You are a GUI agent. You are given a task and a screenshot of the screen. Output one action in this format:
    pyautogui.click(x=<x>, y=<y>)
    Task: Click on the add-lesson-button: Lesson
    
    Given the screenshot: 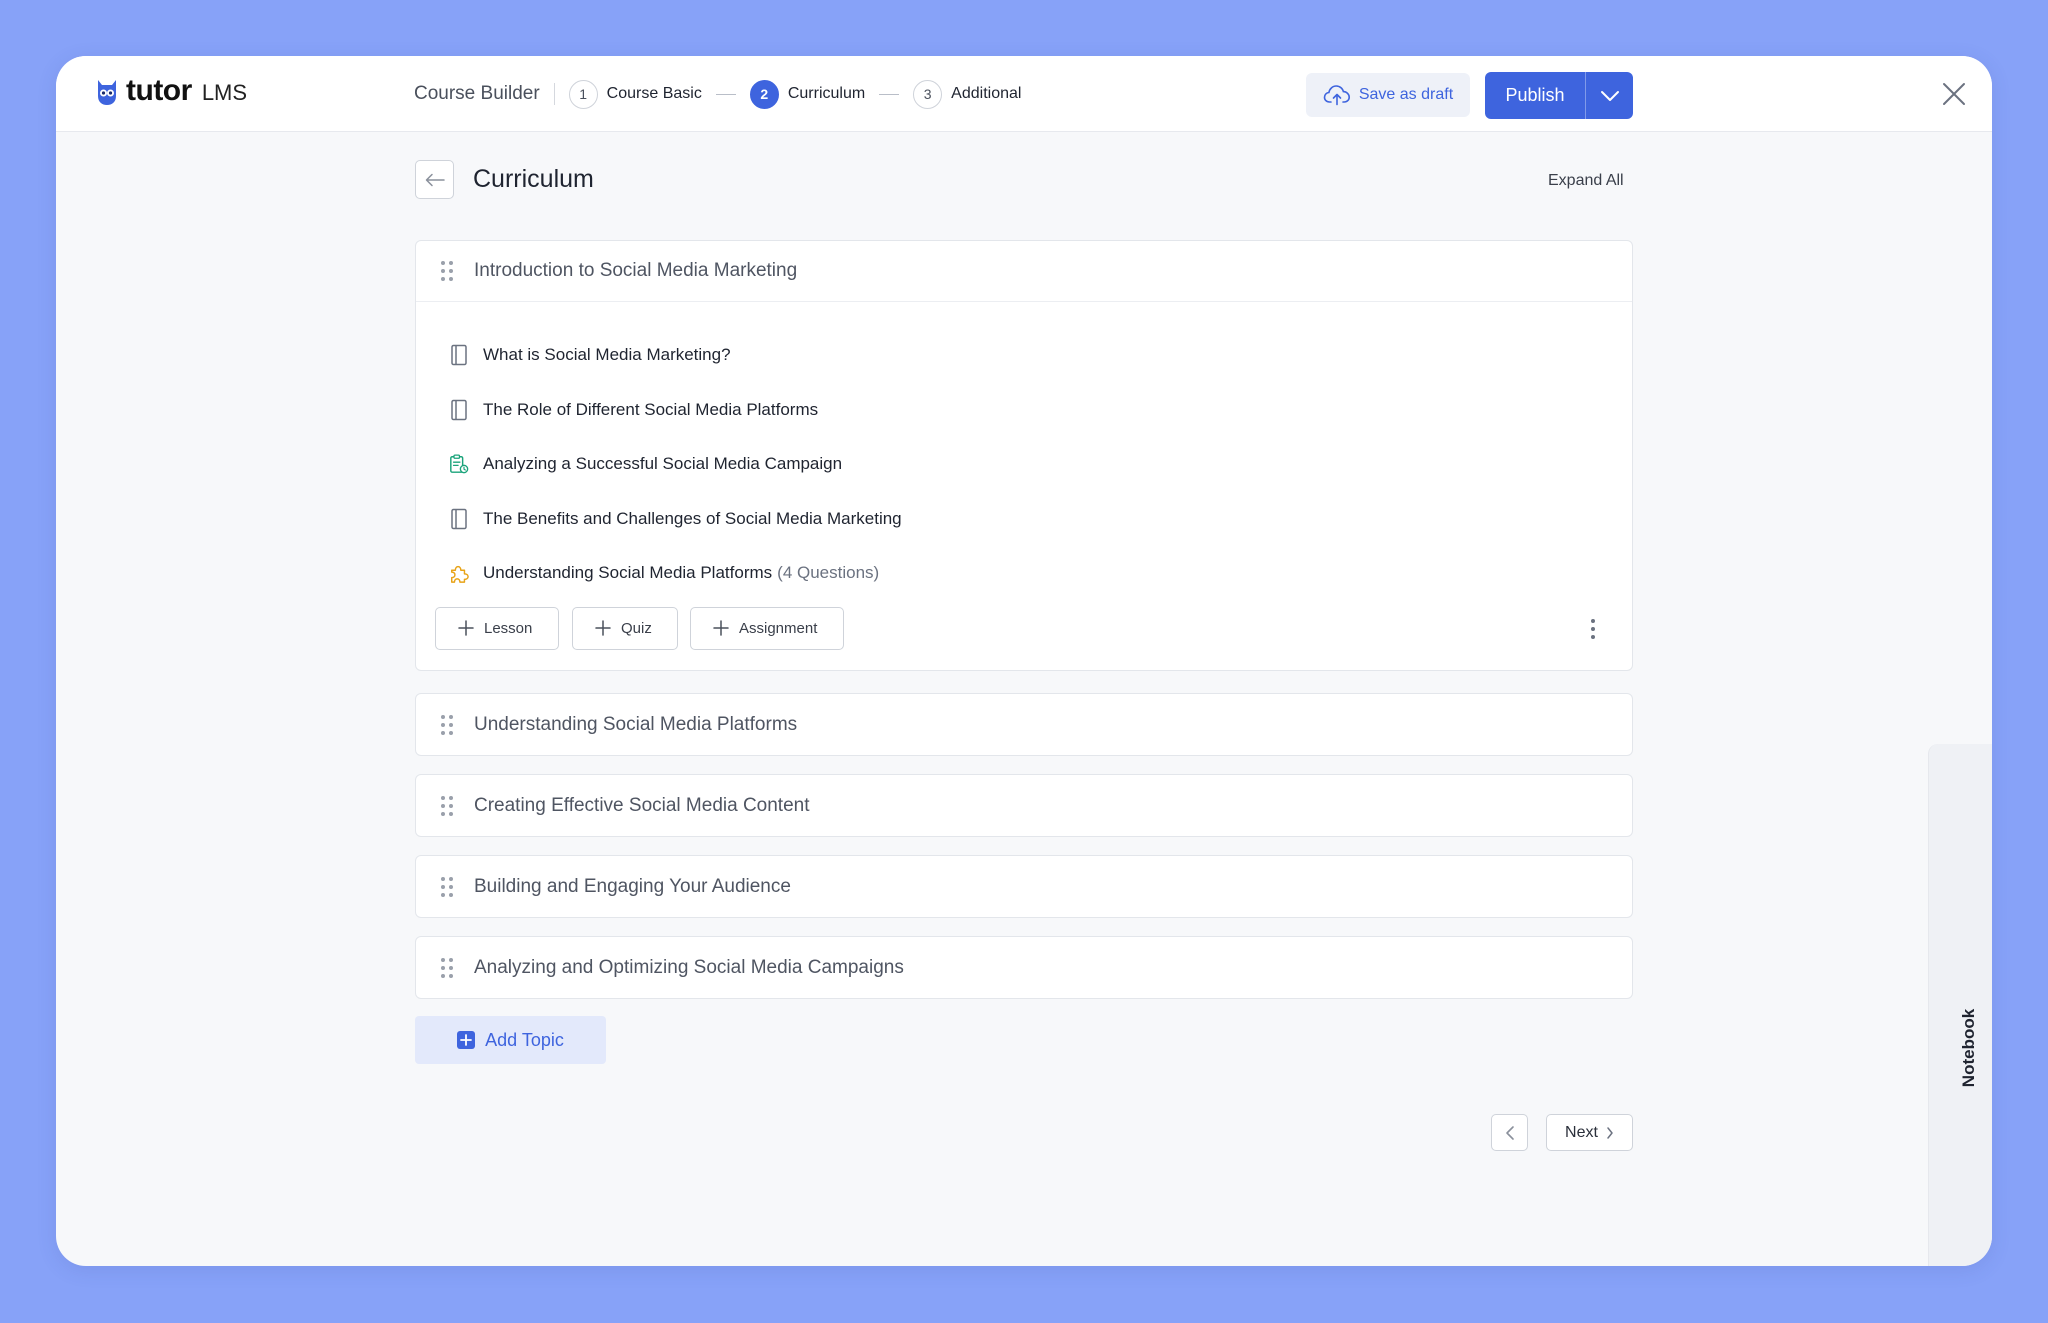 What is the action you would take?
    pyautogui.click(x=497, y=628)
    